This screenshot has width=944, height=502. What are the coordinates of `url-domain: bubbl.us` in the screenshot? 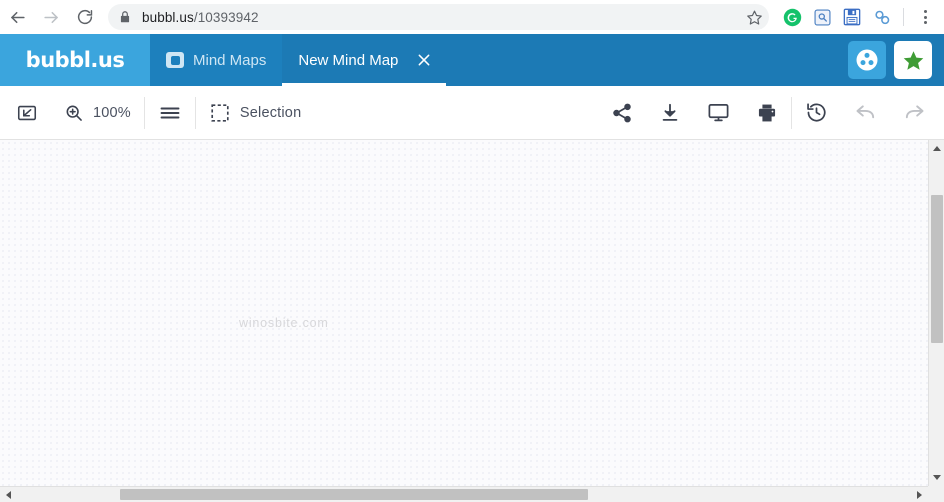 It's located at (168, 17).